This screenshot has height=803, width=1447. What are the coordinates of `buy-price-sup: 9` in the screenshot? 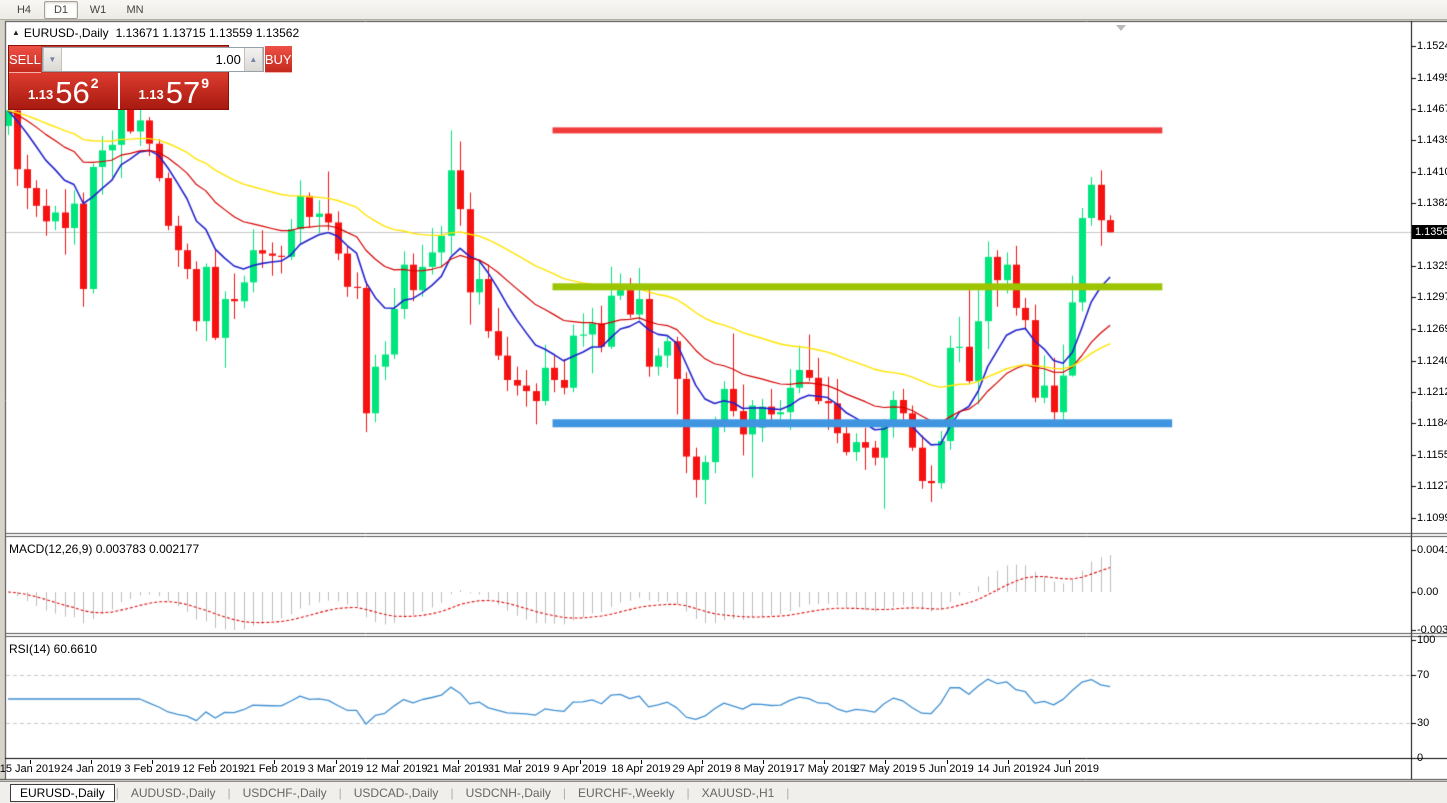 It's located at (205, 83).